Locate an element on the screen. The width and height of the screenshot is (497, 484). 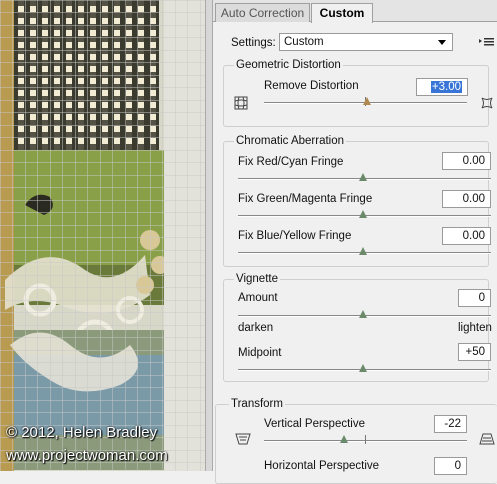
remove-distortion-value: +3.00 is located at coordinates (446, 87).